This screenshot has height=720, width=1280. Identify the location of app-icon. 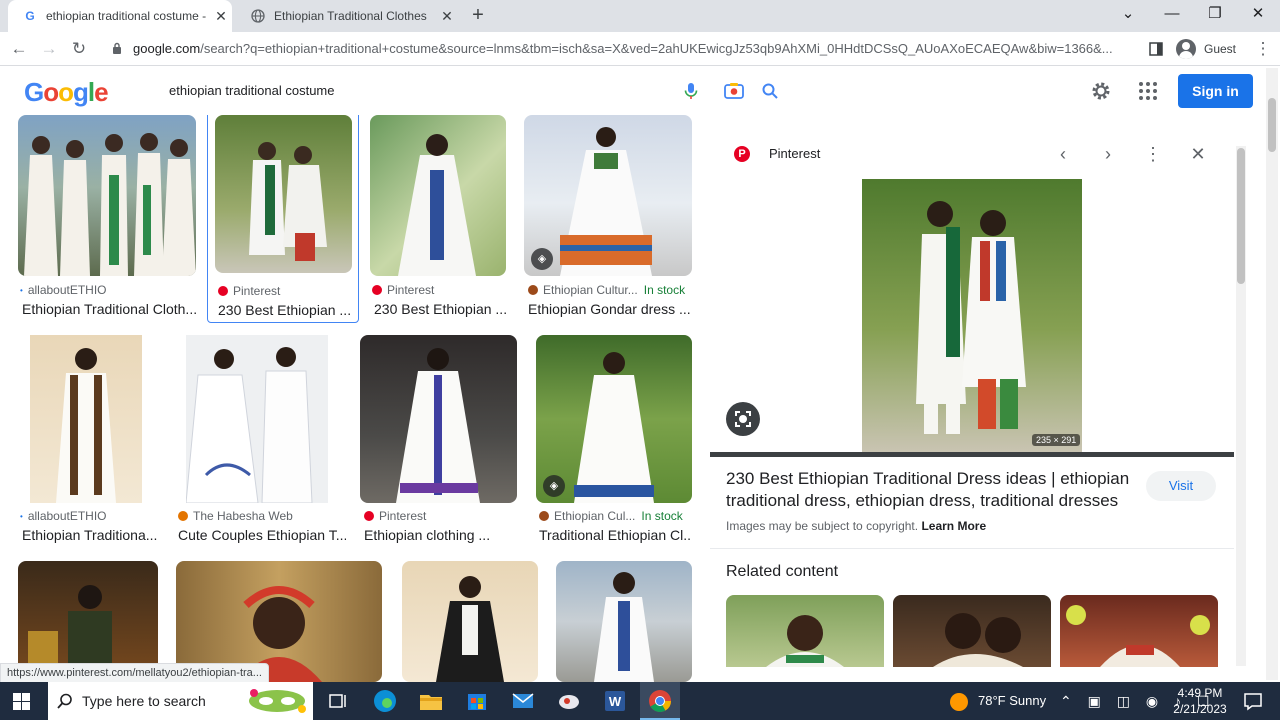
(569, 701).